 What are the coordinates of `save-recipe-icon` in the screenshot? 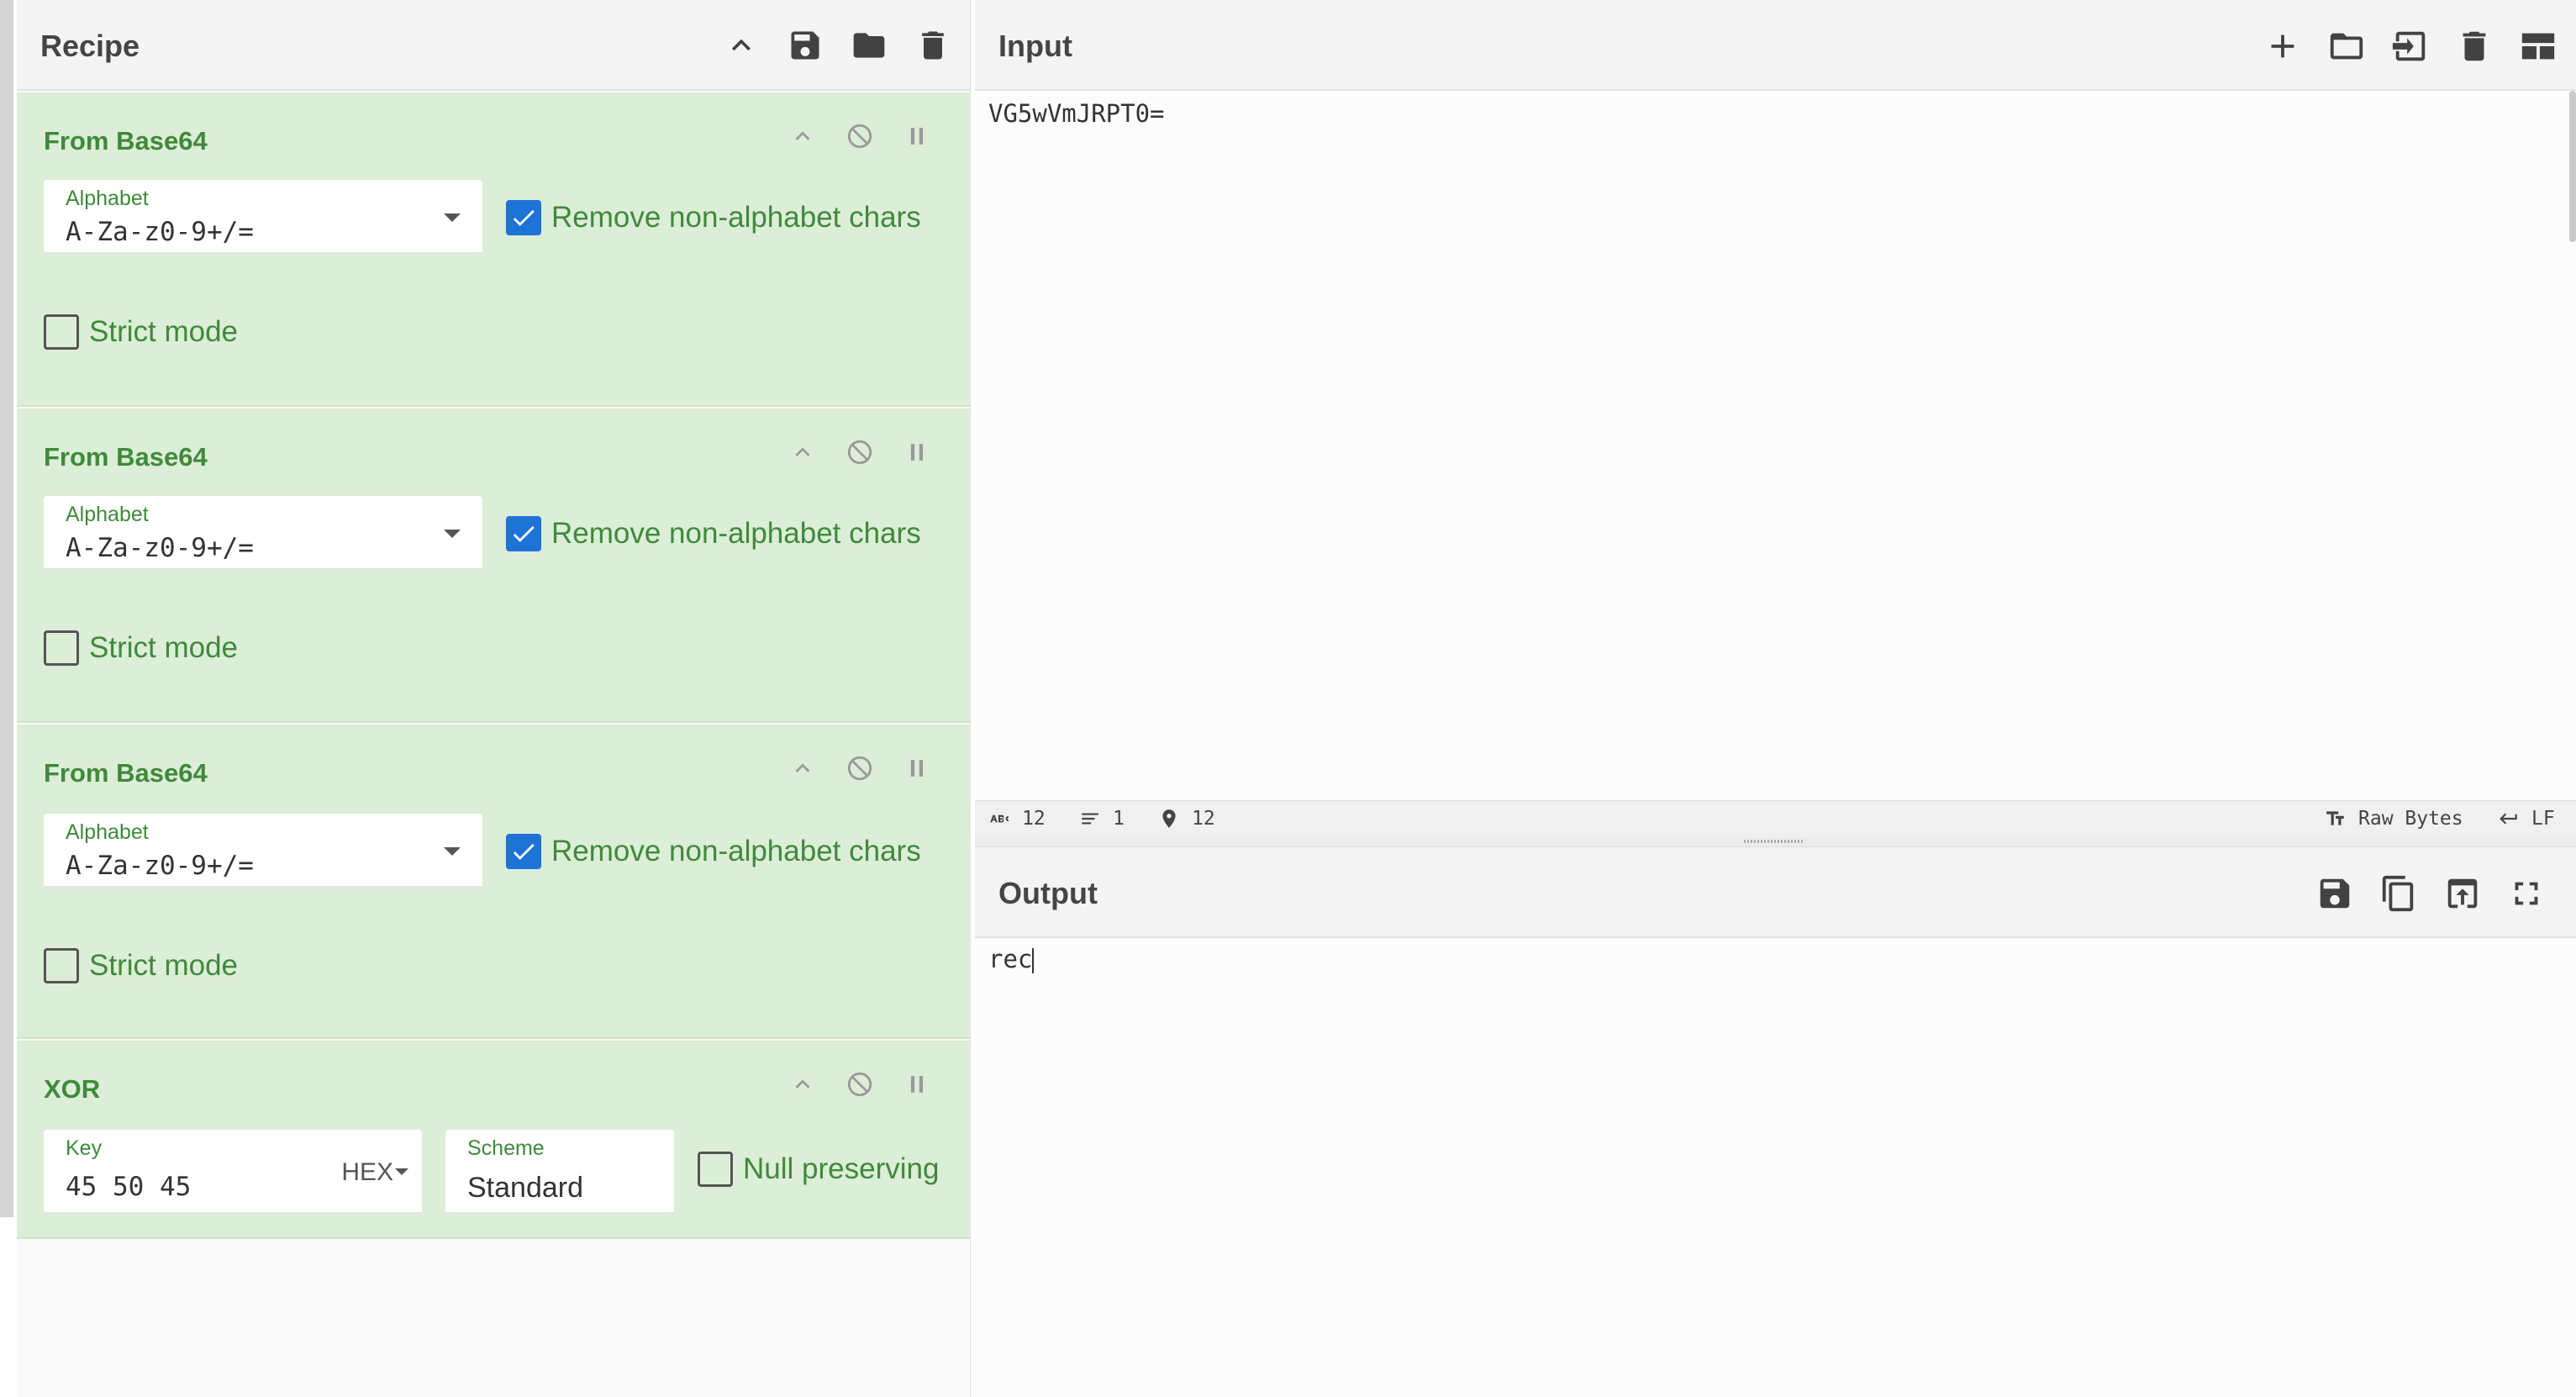 It's located at (805, 46).